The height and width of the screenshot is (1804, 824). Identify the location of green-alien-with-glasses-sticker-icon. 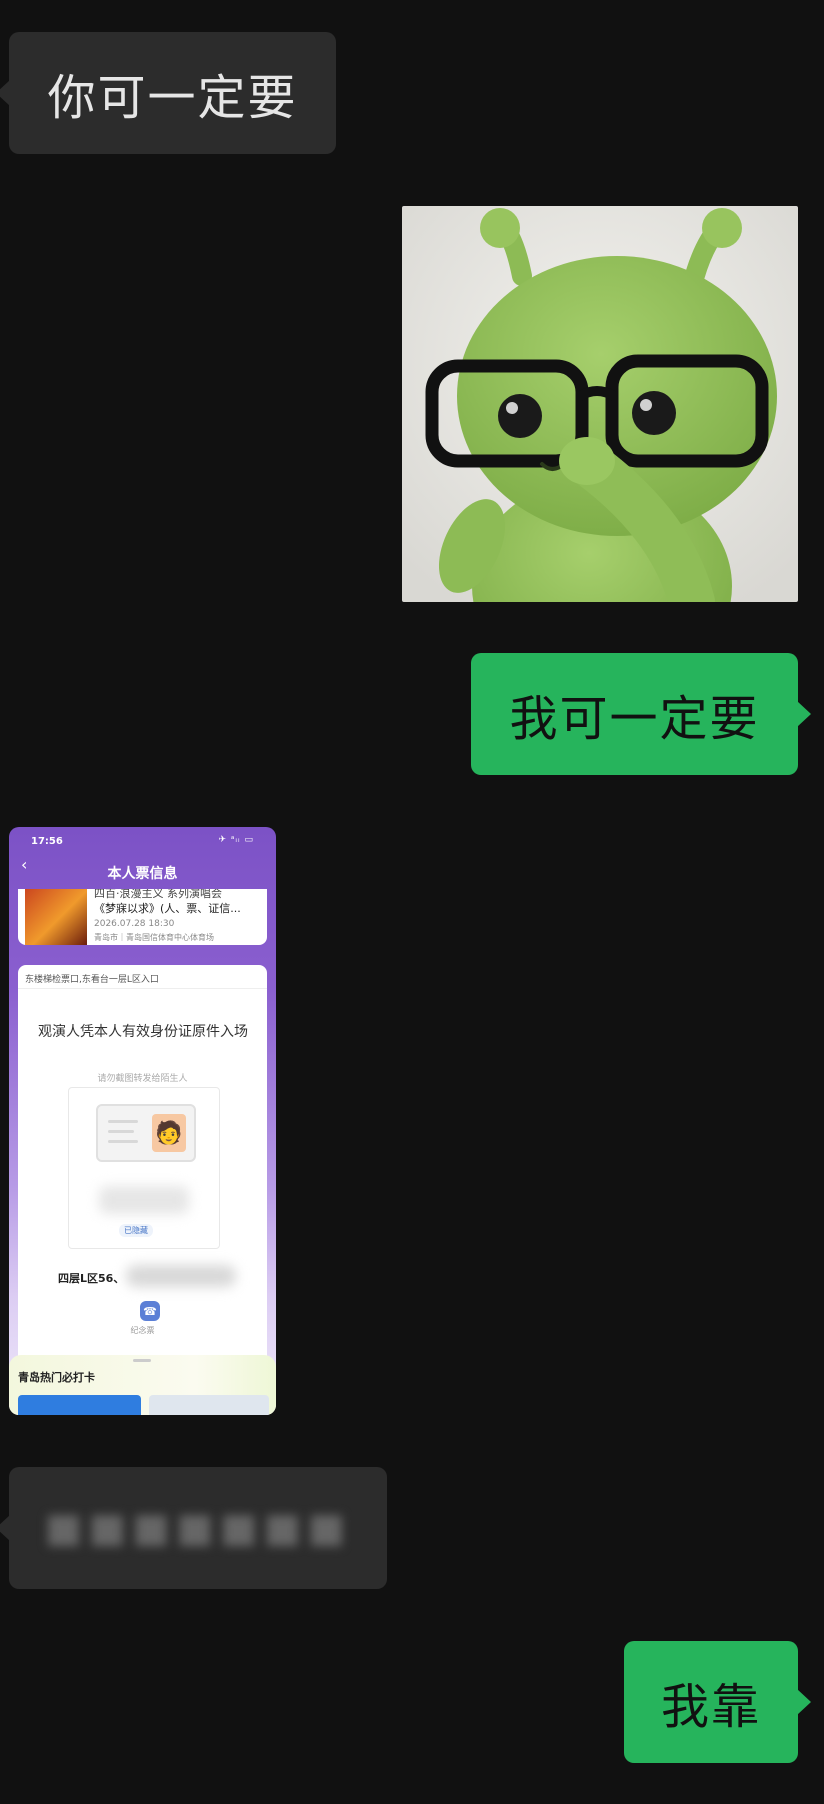
(600, 404).